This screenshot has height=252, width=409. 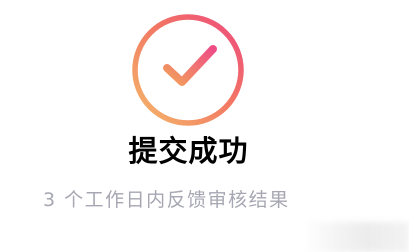 I want to click on result-title: 提交成功, so click(x=188, y=151).